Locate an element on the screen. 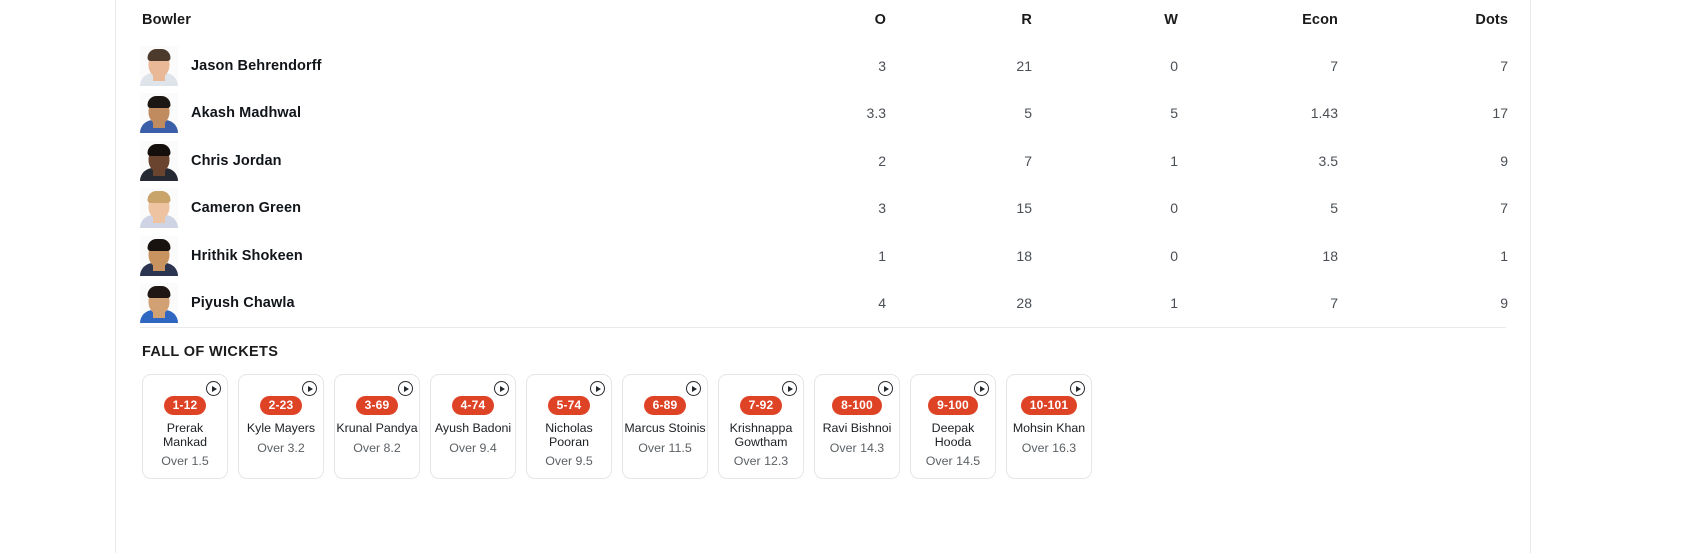 The width and height of the screenshot is (1696, 553). bowler-dots-value: 17 is located at coordinates (1500, 113).